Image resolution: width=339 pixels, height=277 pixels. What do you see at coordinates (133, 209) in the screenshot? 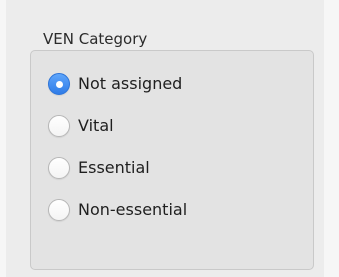
I see `radio-label: Non-essential` at bounding box center [133, 209].